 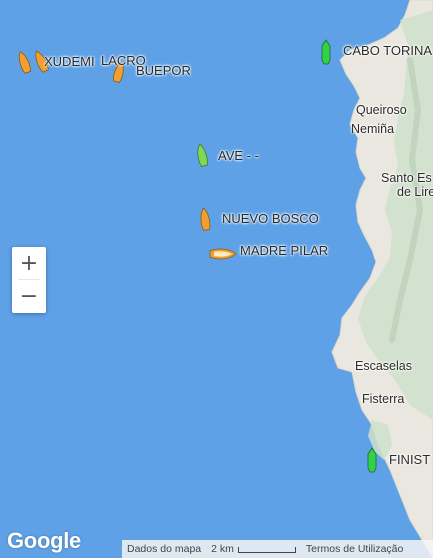 I want to click on place-label-nemina: Nemiña, so click(x=373, y=129).